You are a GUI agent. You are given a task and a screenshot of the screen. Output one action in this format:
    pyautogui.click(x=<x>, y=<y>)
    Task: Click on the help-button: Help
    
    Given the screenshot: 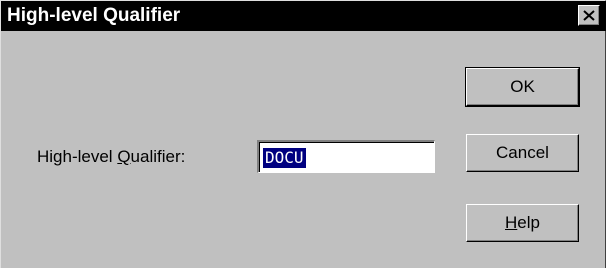 What is the action you would take?
    pyautogui.click(x=522, y=223)
    